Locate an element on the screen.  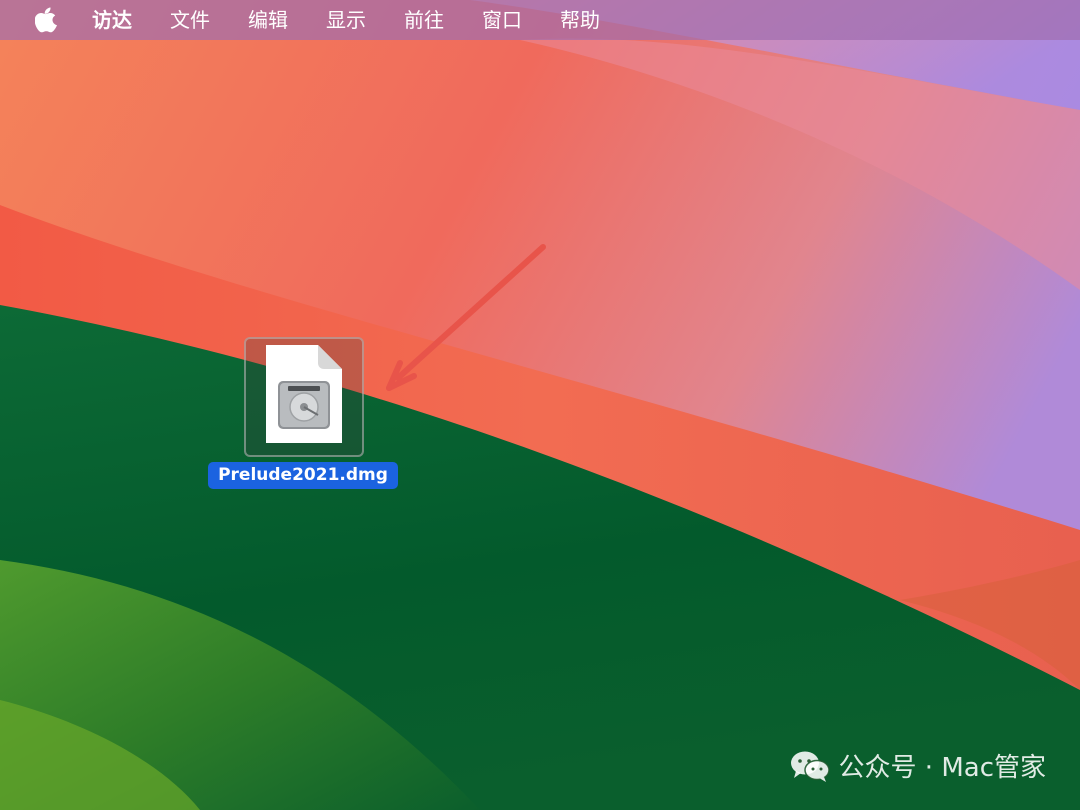
wechat-icon is located at coordinates (810, 766).